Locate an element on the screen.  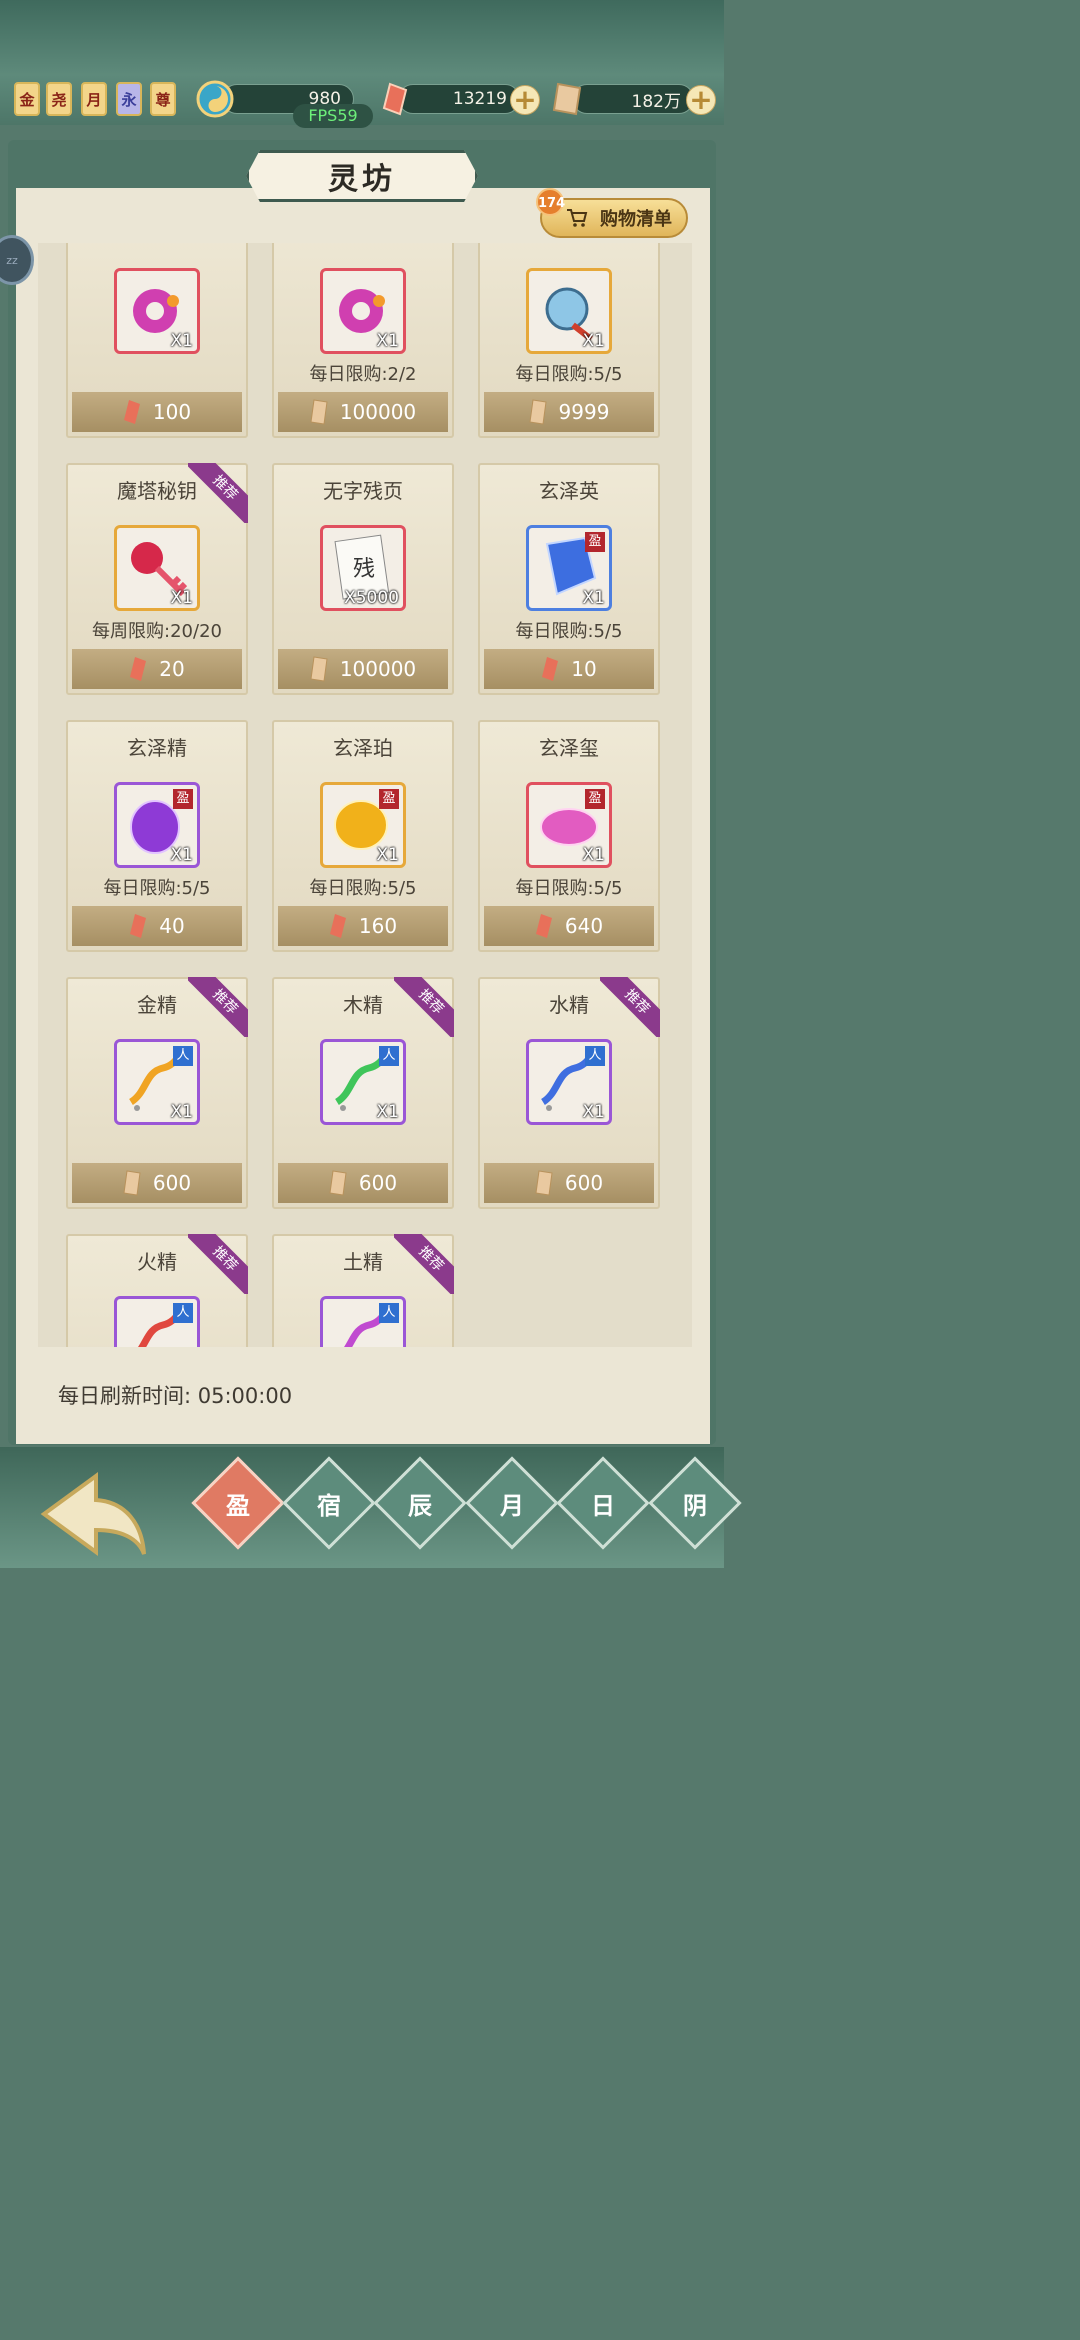
price-value: 20 is located at coordinates (172, 669).